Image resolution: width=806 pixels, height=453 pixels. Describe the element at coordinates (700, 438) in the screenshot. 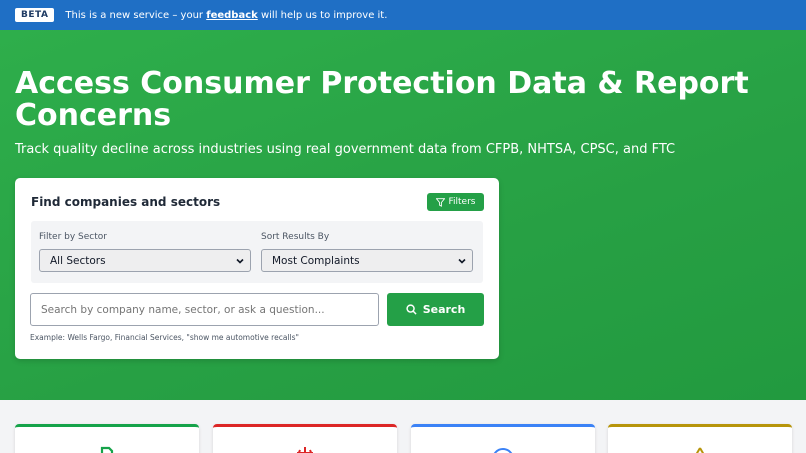

I see `feature-card-alerts` at that location.